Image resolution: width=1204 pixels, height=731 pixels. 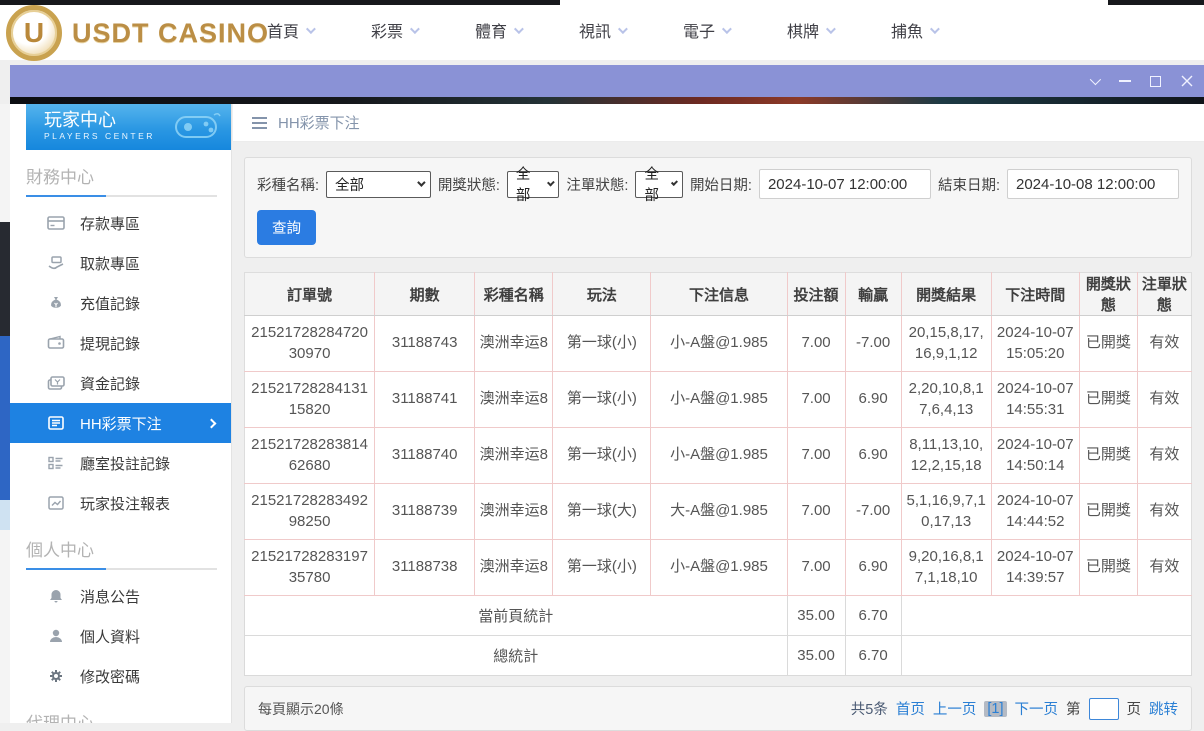 I want to click on lottery-select: 全部, so click(x=378, y=184).